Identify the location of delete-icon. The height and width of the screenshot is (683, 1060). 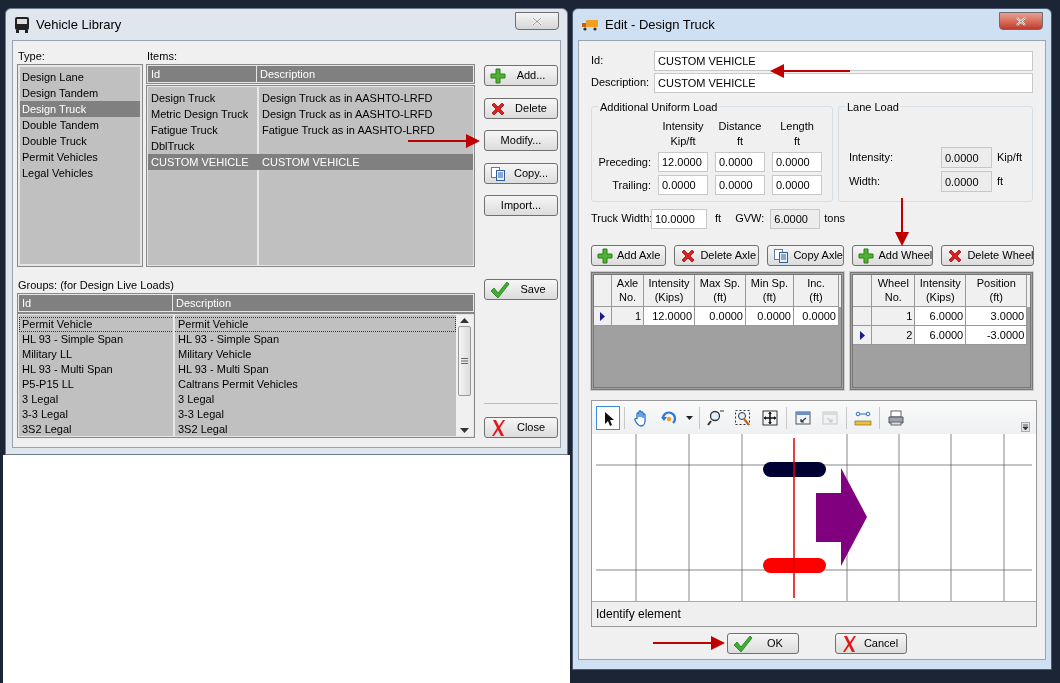
(955, 255).